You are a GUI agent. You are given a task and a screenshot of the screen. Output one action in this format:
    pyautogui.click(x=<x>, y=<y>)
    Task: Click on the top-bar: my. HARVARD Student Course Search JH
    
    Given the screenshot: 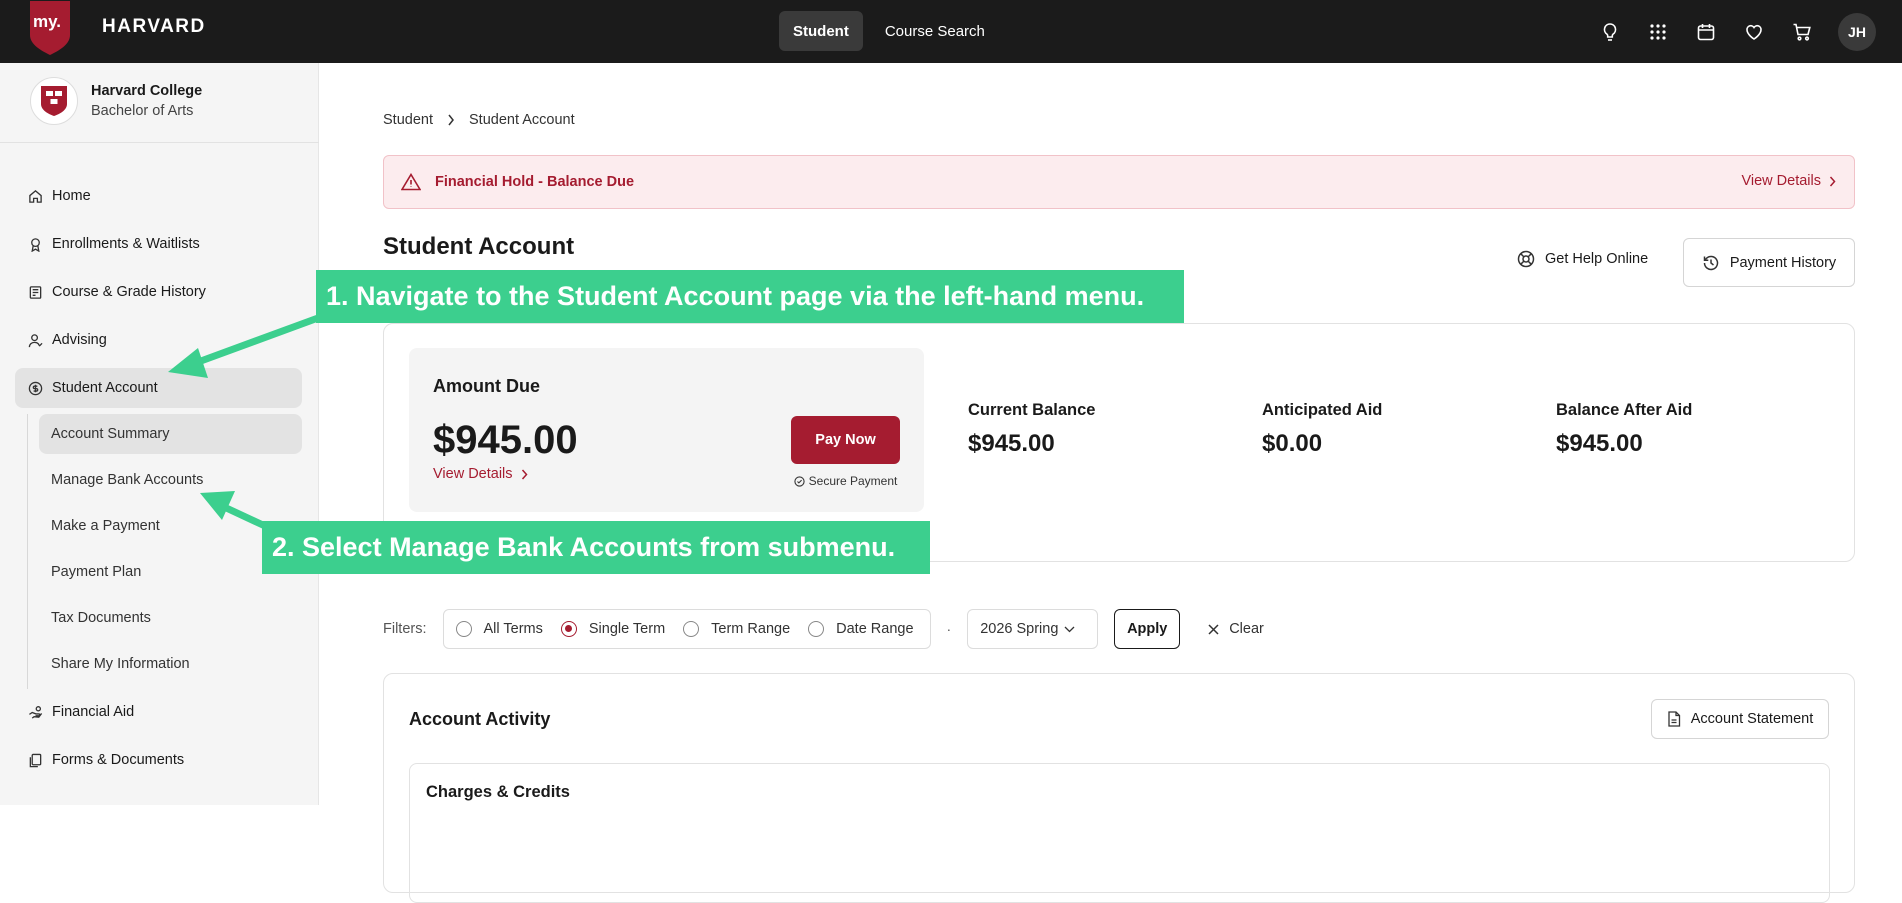 What is the action you would take?
    pyautogui.click(x=951, y=31)
    